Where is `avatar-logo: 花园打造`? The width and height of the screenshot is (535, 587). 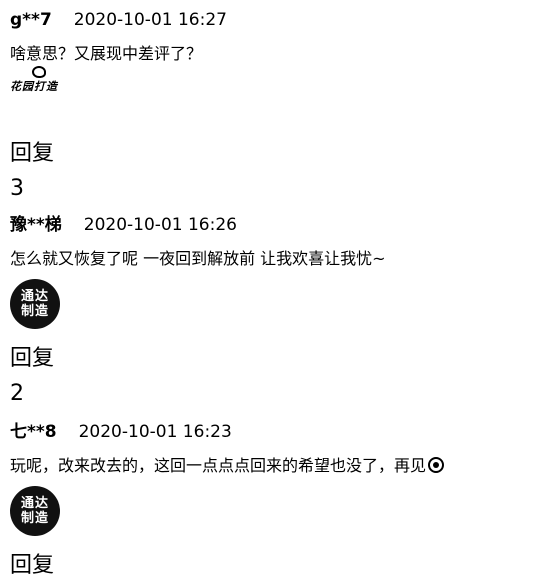
avatar-logo: 花园打造 is located at coordinates (48, 86).